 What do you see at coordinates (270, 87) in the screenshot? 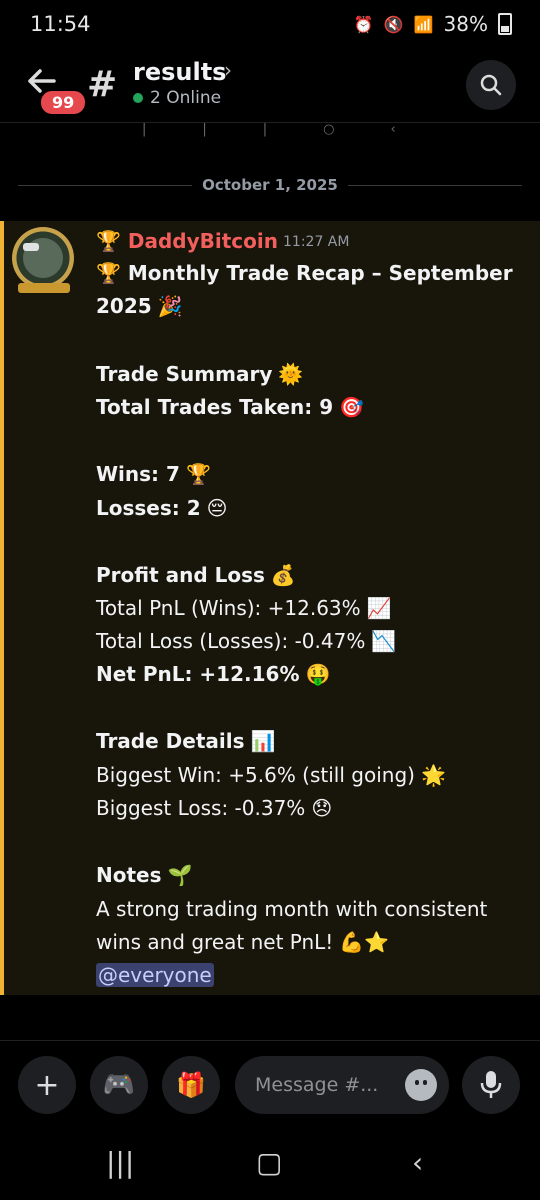
I see `channel-header: 99 # results › 2 Online` at bounding box center [270, 87].